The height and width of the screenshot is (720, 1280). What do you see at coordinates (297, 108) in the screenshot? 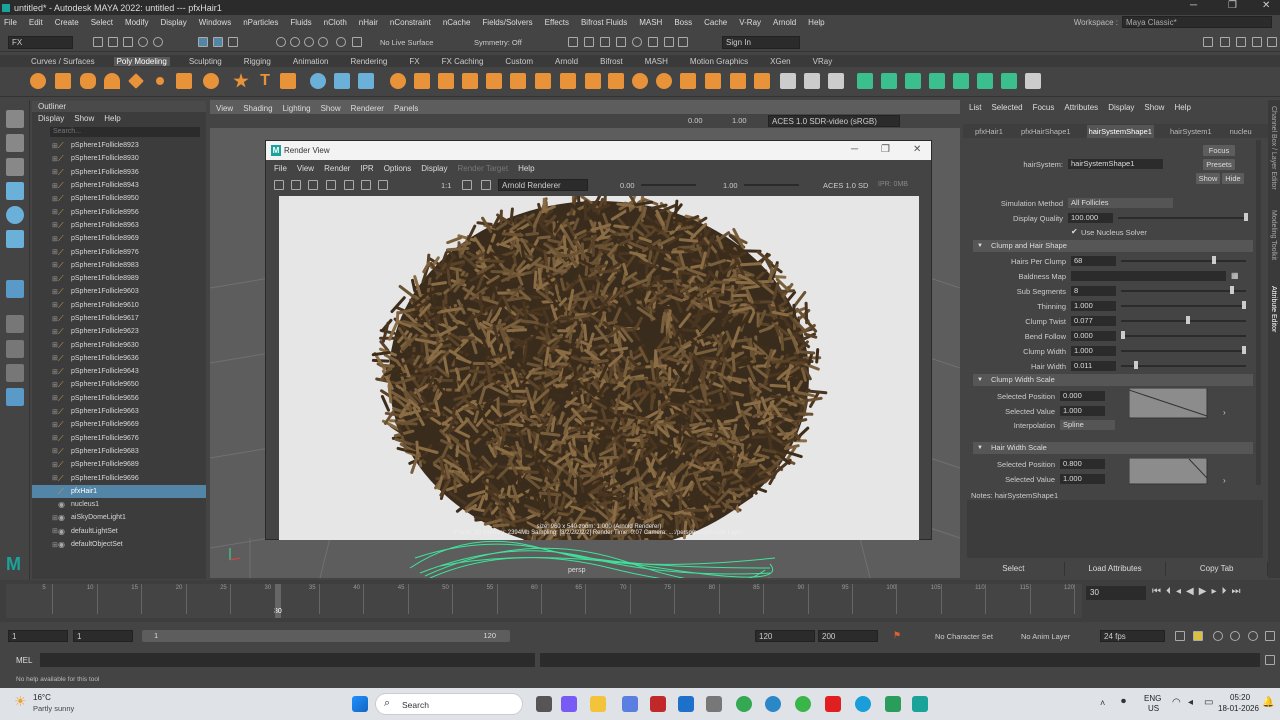
I see `viewport-menu-lighting: Lighting` at bounding box center [297, 108].